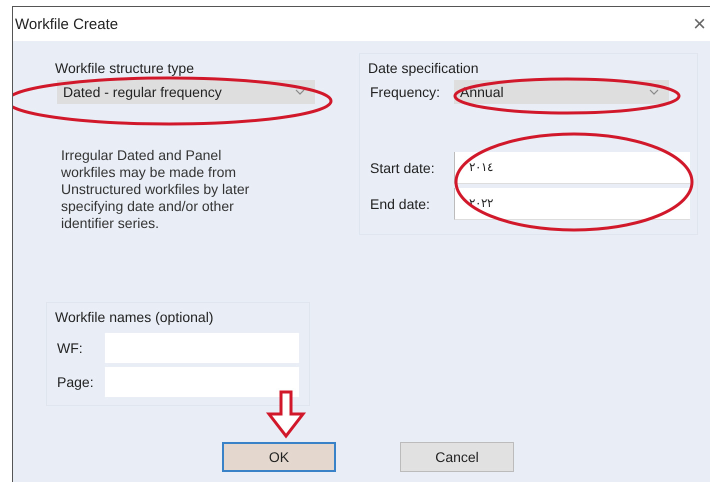  I want to click on structure-dropdown: Dated - regular frequency, so click(186, 92).